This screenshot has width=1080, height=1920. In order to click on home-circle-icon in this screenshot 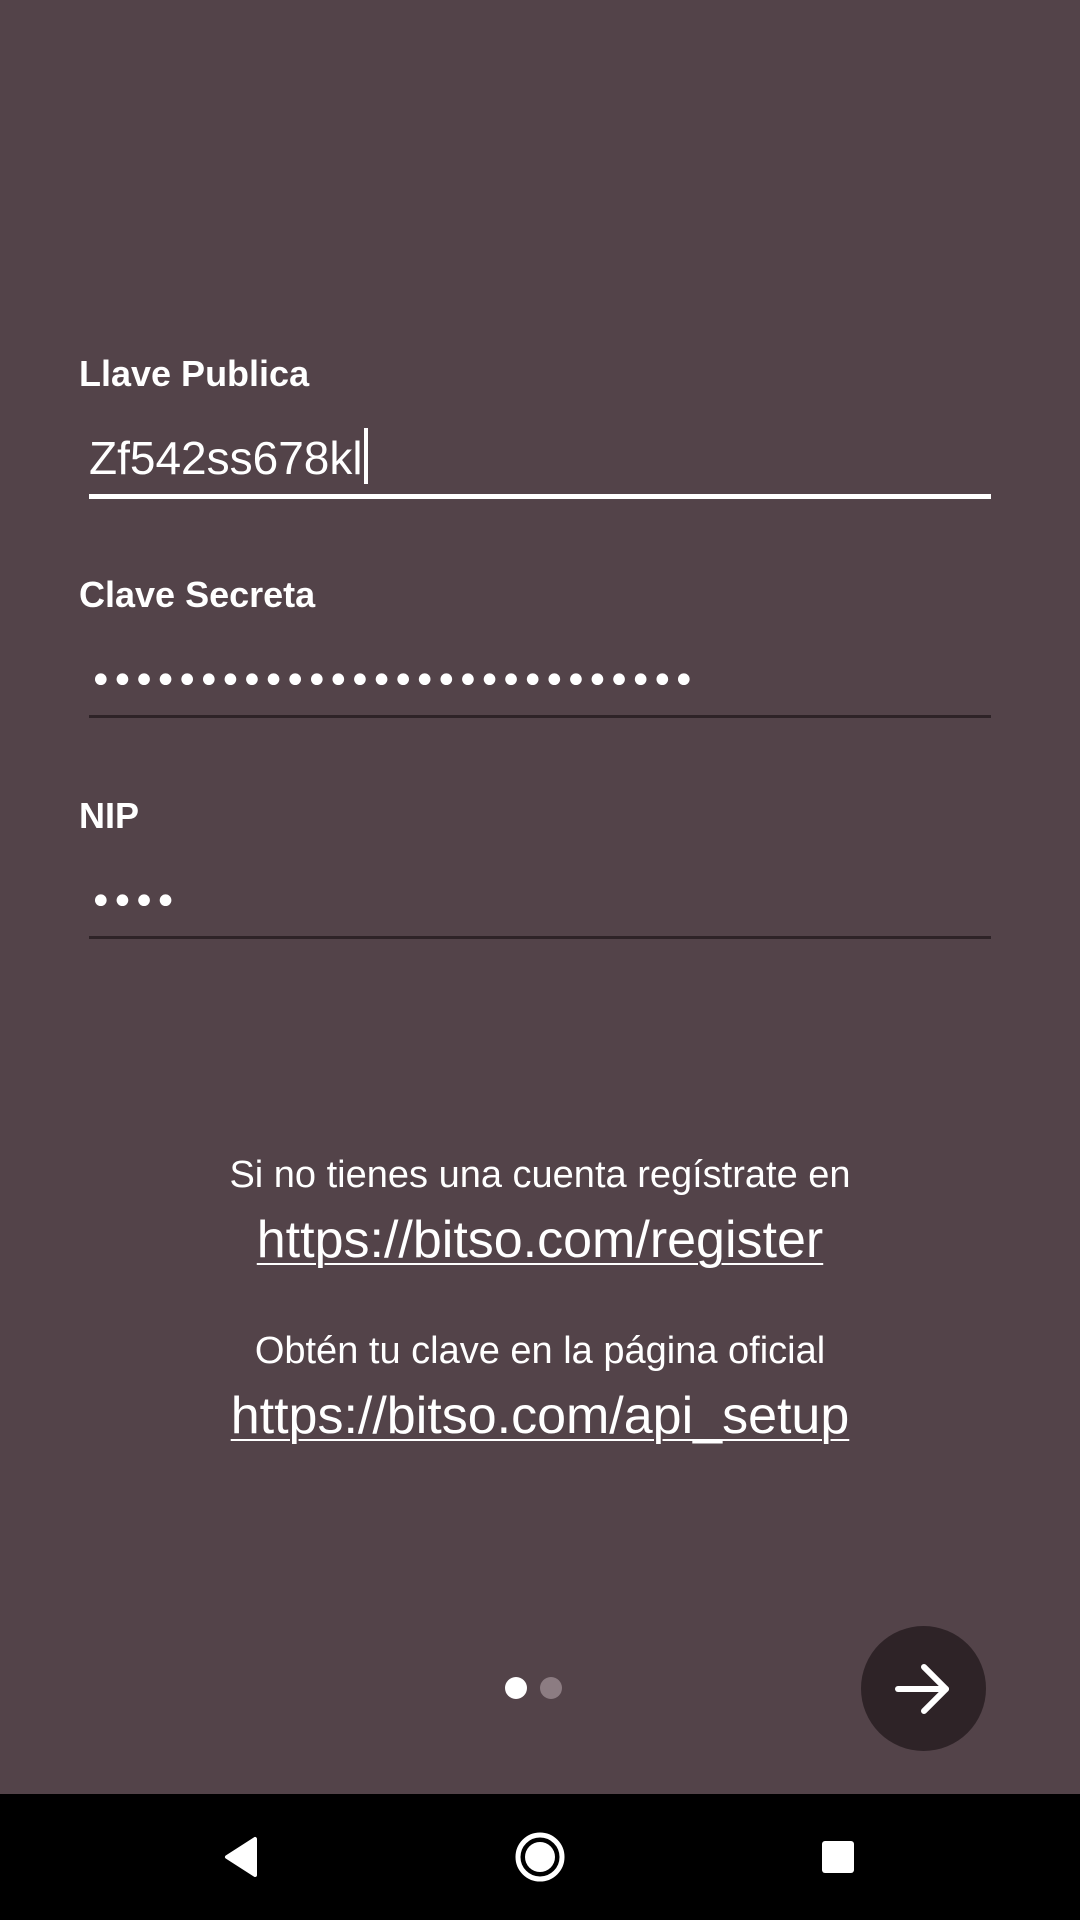, I will do `click(540, 1857)`.